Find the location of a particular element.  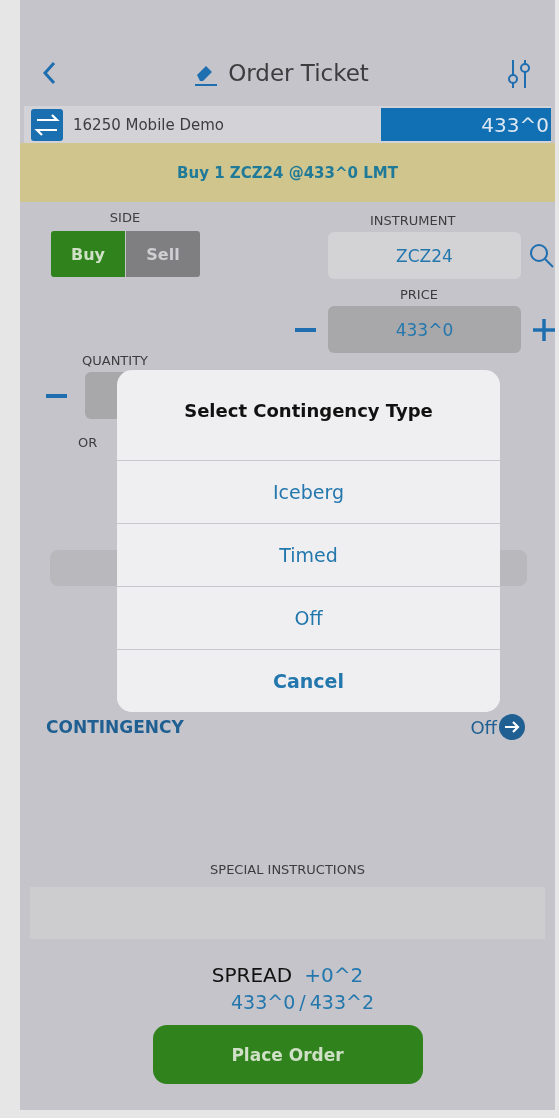

contingency-label: CONTINGENCY is located at coordinates (115, 727).